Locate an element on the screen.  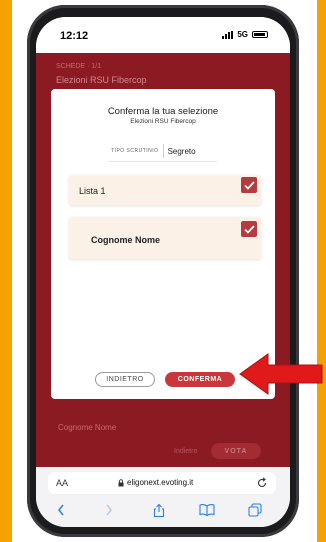
scrutinio-underline is located at coordinates (163, 161).